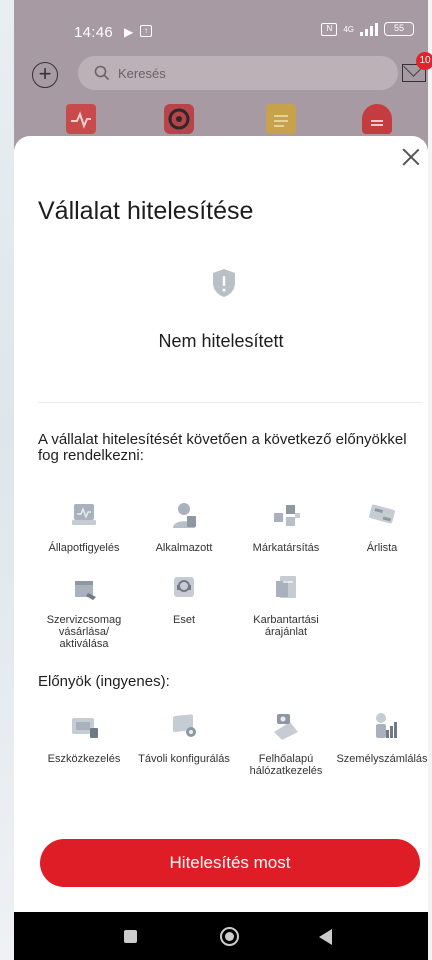 The width and height of the screenshot is (432, 960). What do you see at coordinates (382, 759) in the screenshot?
I see `free-feature-label: Személyszámlálás` at bounding box center [382, 759].